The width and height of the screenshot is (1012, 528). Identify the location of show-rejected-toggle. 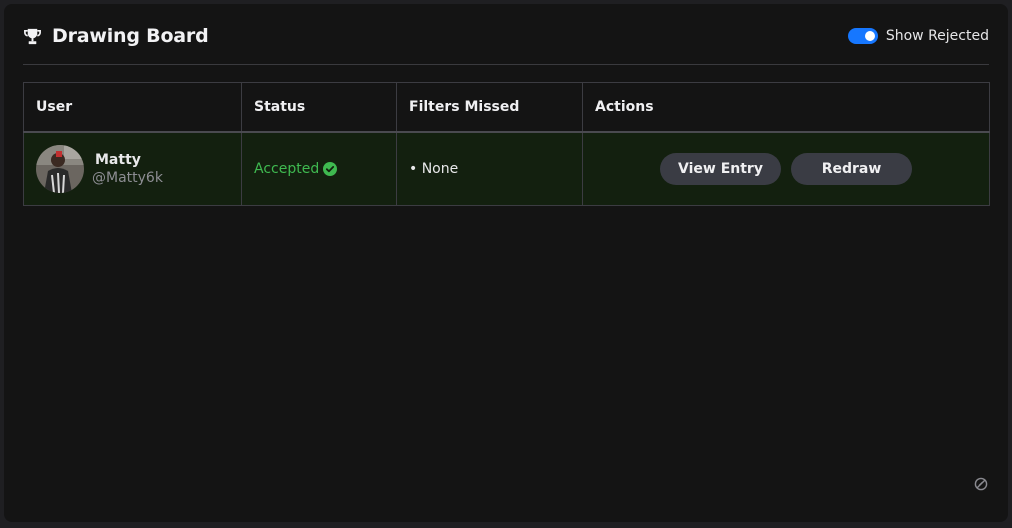
(862, 36).